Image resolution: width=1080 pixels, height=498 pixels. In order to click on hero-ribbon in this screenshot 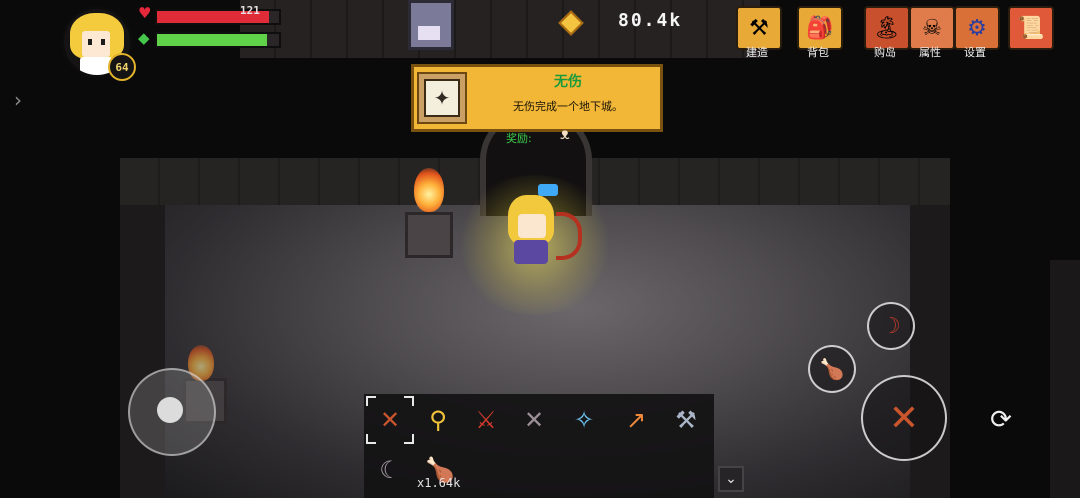, I will do `click(548, 190)`.